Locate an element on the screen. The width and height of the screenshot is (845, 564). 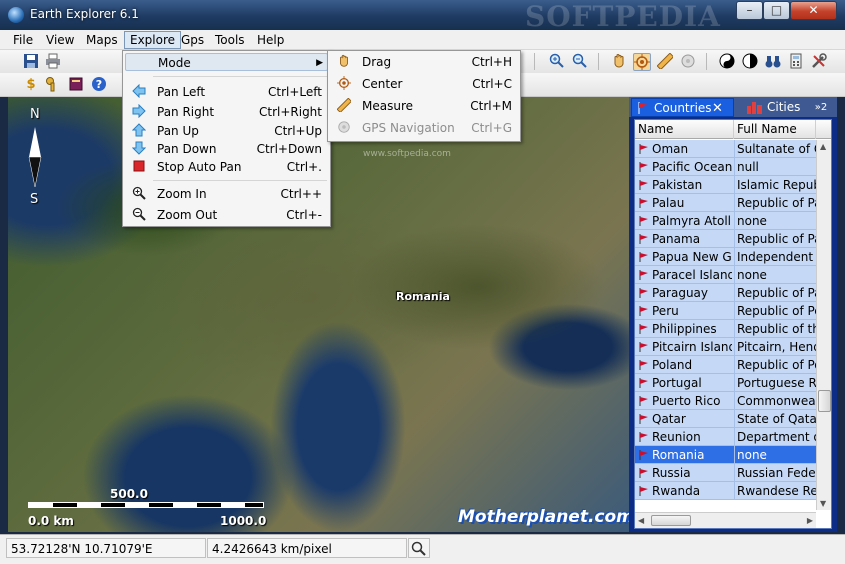
maximize-button: □ is located at coordinates (776, 10).